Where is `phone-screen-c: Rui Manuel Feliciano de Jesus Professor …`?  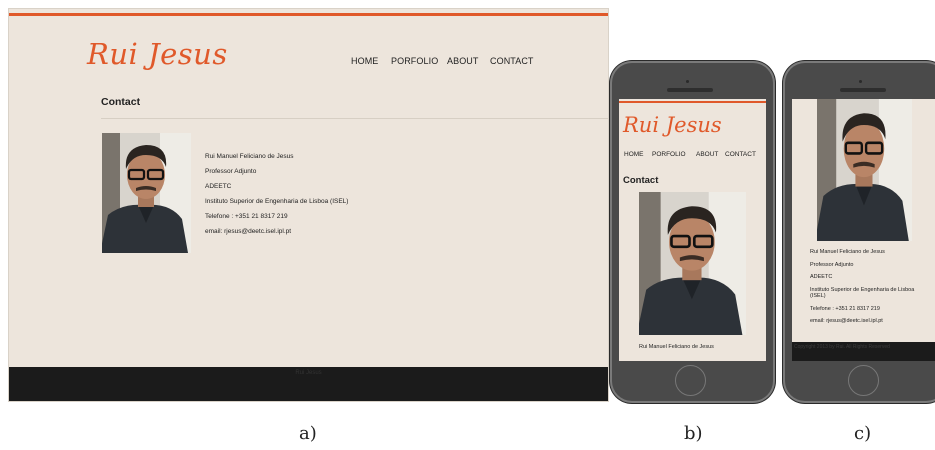
phone-screen-c: Rui Manuel Feliciano de Jesus Professor … is located at coordinates (863, 230).